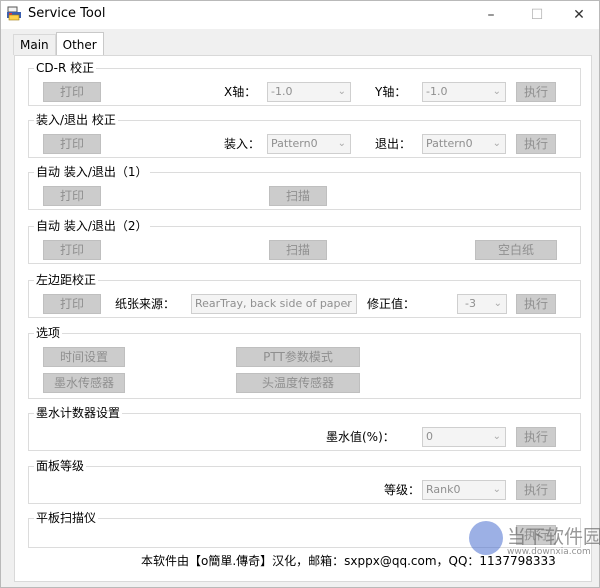 The width and height of the screenshot is (600, 588). Describe the element at coordinates (298, 196) in the screenshot. I see `auto1-scan-button: 扫描` at that location.